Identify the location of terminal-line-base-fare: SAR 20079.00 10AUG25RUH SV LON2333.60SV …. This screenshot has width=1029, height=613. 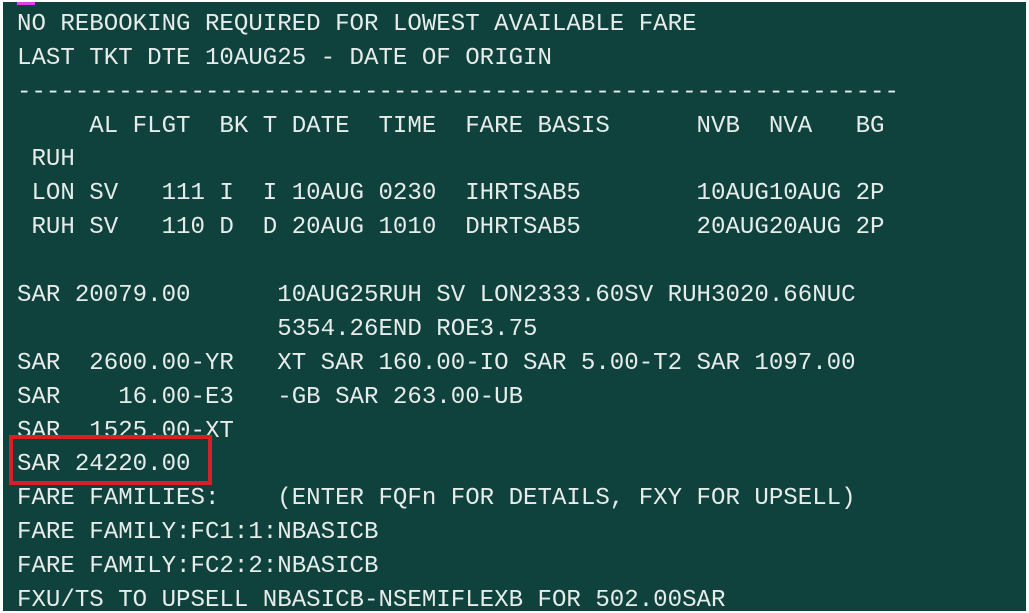
(436, 295).